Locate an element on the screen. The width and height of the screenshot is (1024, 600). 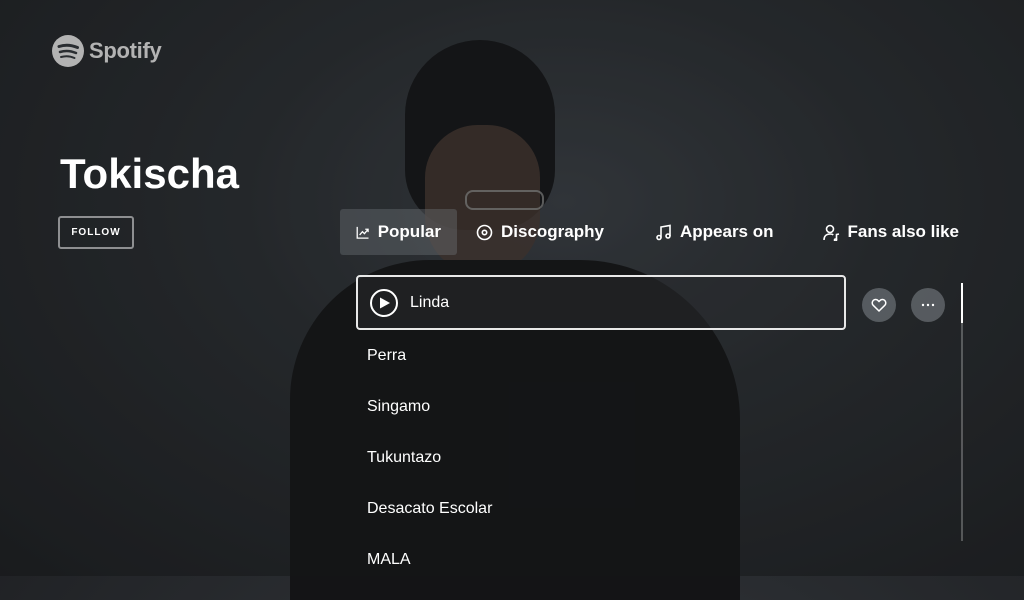
track-row-selected: Linda is located at coordinates (601, 302).